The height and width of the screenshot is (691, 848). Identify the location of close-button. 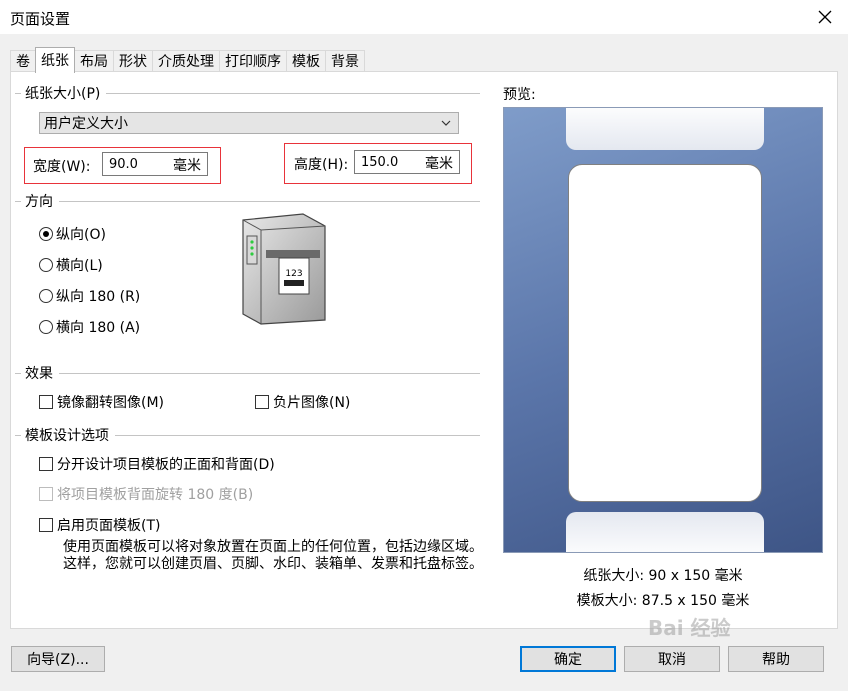
(825, 17).